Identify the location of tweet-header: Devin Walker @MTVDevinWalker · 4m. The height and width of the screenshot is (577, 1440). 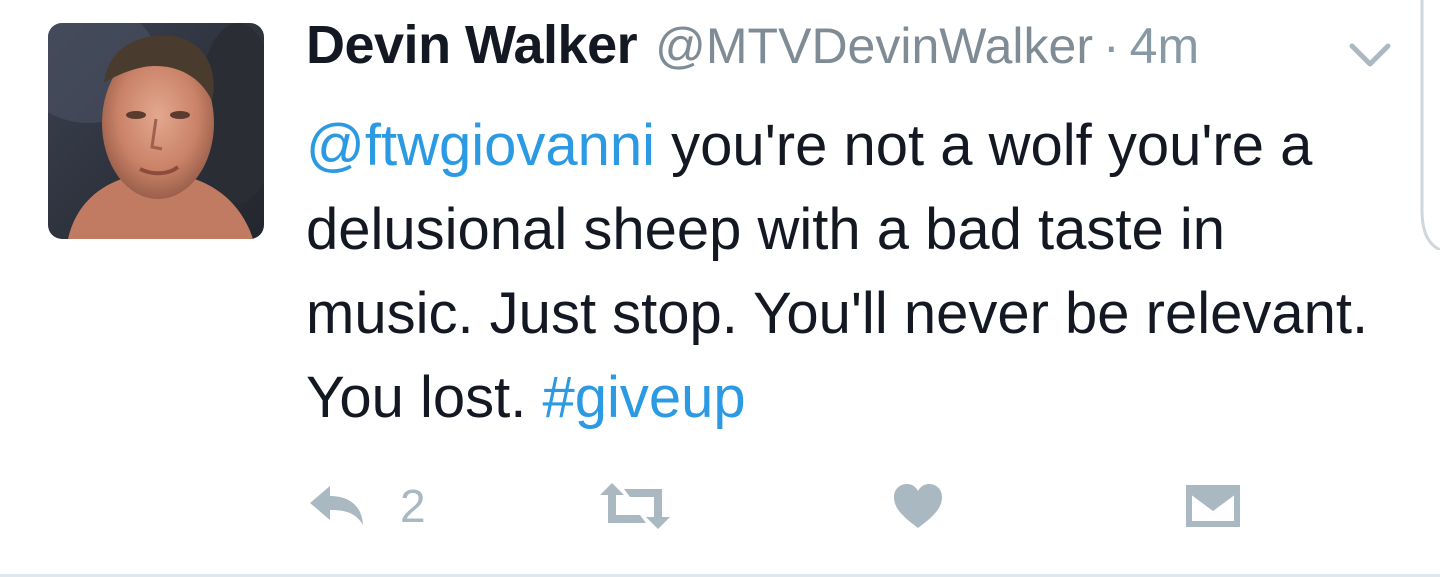
(752, 51).